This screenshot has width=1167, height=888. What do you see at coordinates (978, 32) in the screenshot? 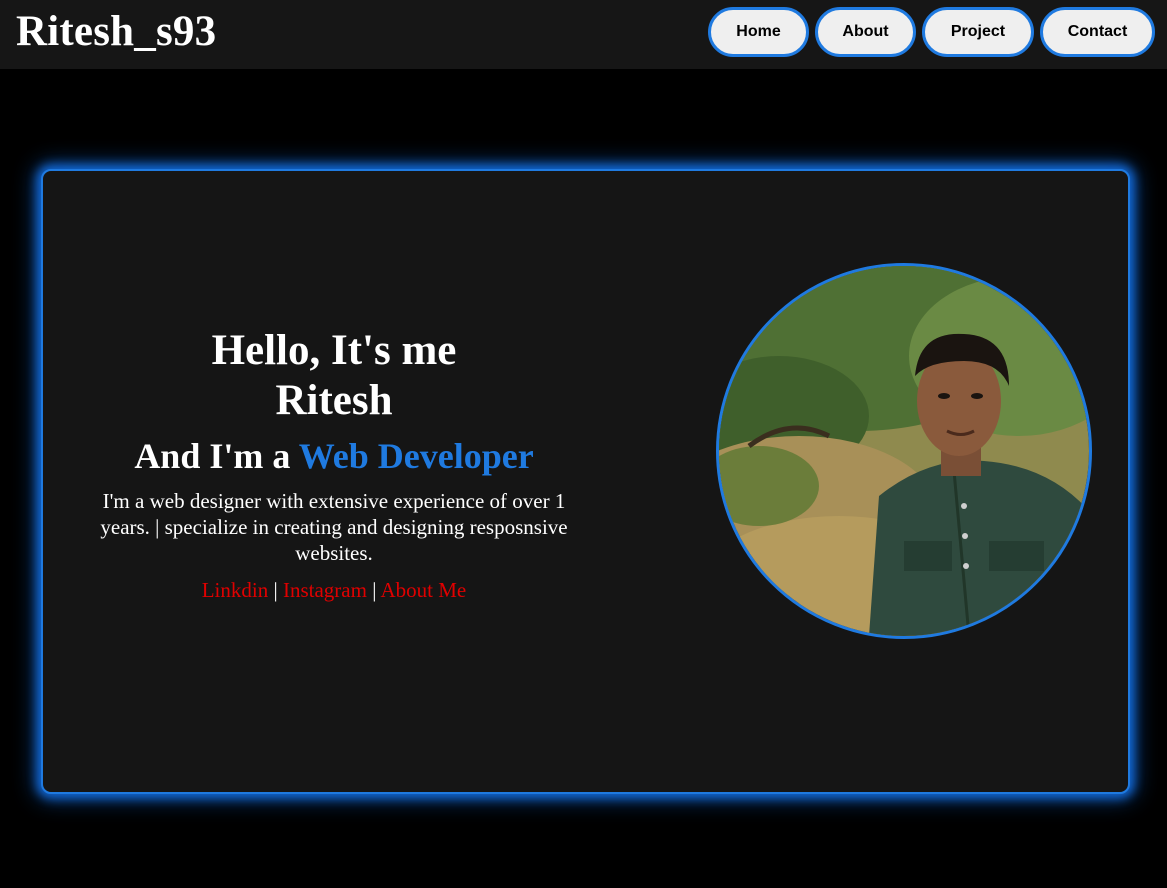
I see `nav-project-button: Project` at bounding box center [978, 32].